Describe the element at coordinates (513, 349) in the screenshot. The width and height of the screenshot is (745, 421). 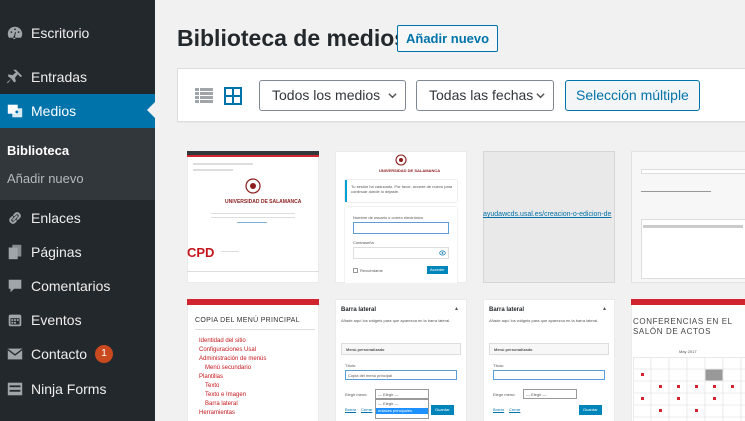
I see `widget-title: Menú personalizado` at that location.